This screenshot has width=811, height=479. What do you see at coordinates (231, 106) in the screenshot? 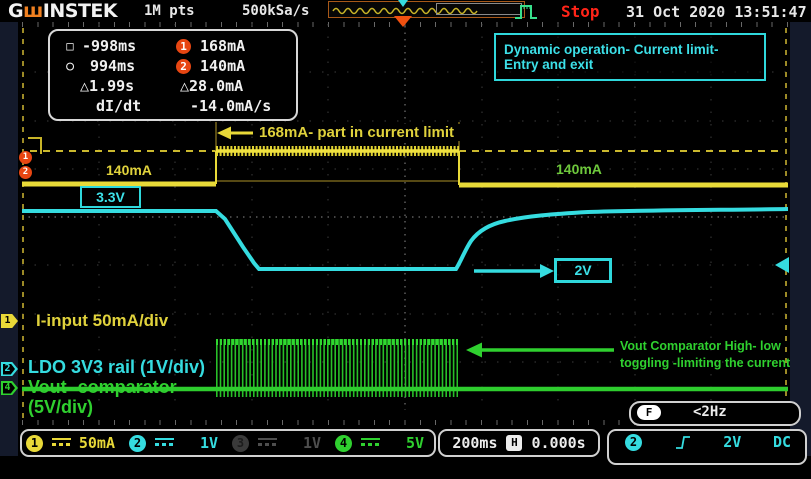
I see `didt-value: -14.0mA/s` at bounding box center [231, 106].